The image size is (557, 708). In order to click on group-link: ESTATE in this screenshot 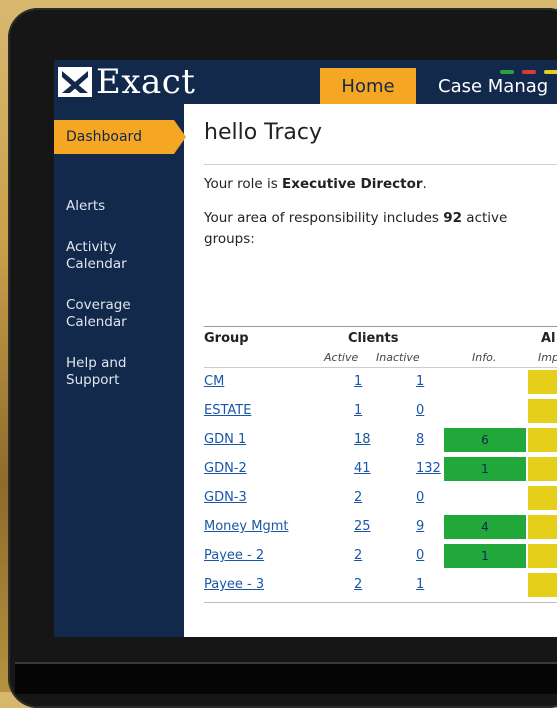, I will do `click(227, 410)`.